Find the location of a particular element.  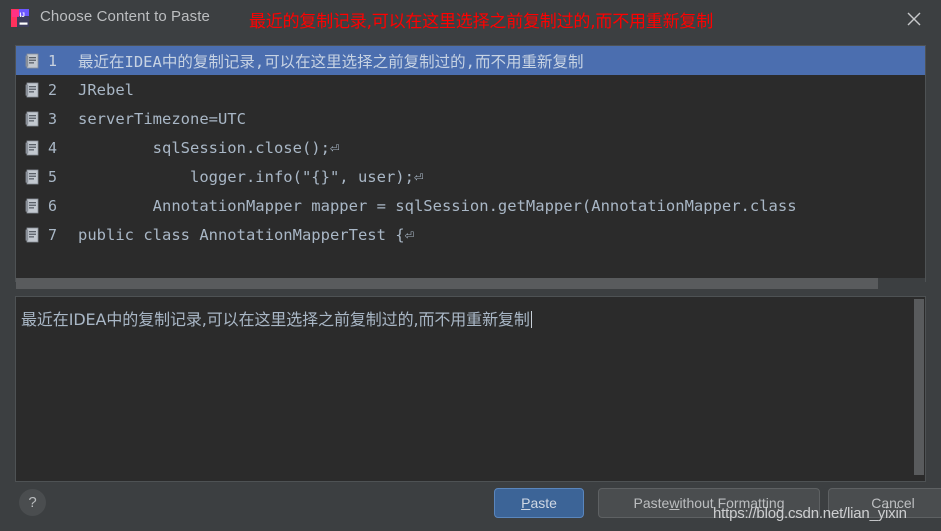

help-button: ? is located at coordinates (32, 502).